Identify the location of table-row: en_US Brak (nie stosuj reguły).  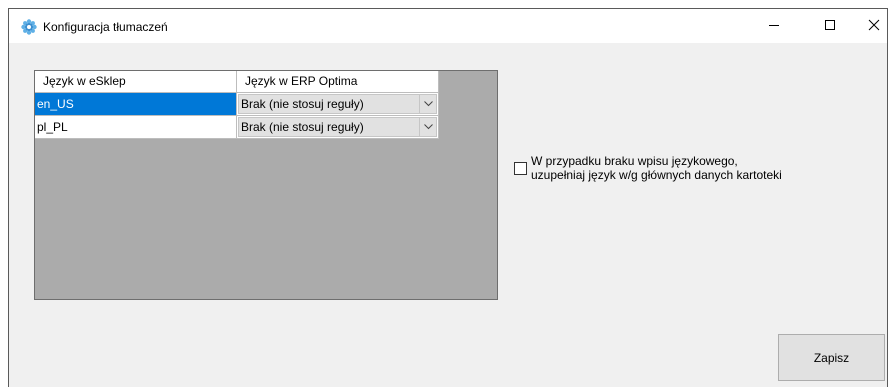
(237, 104).